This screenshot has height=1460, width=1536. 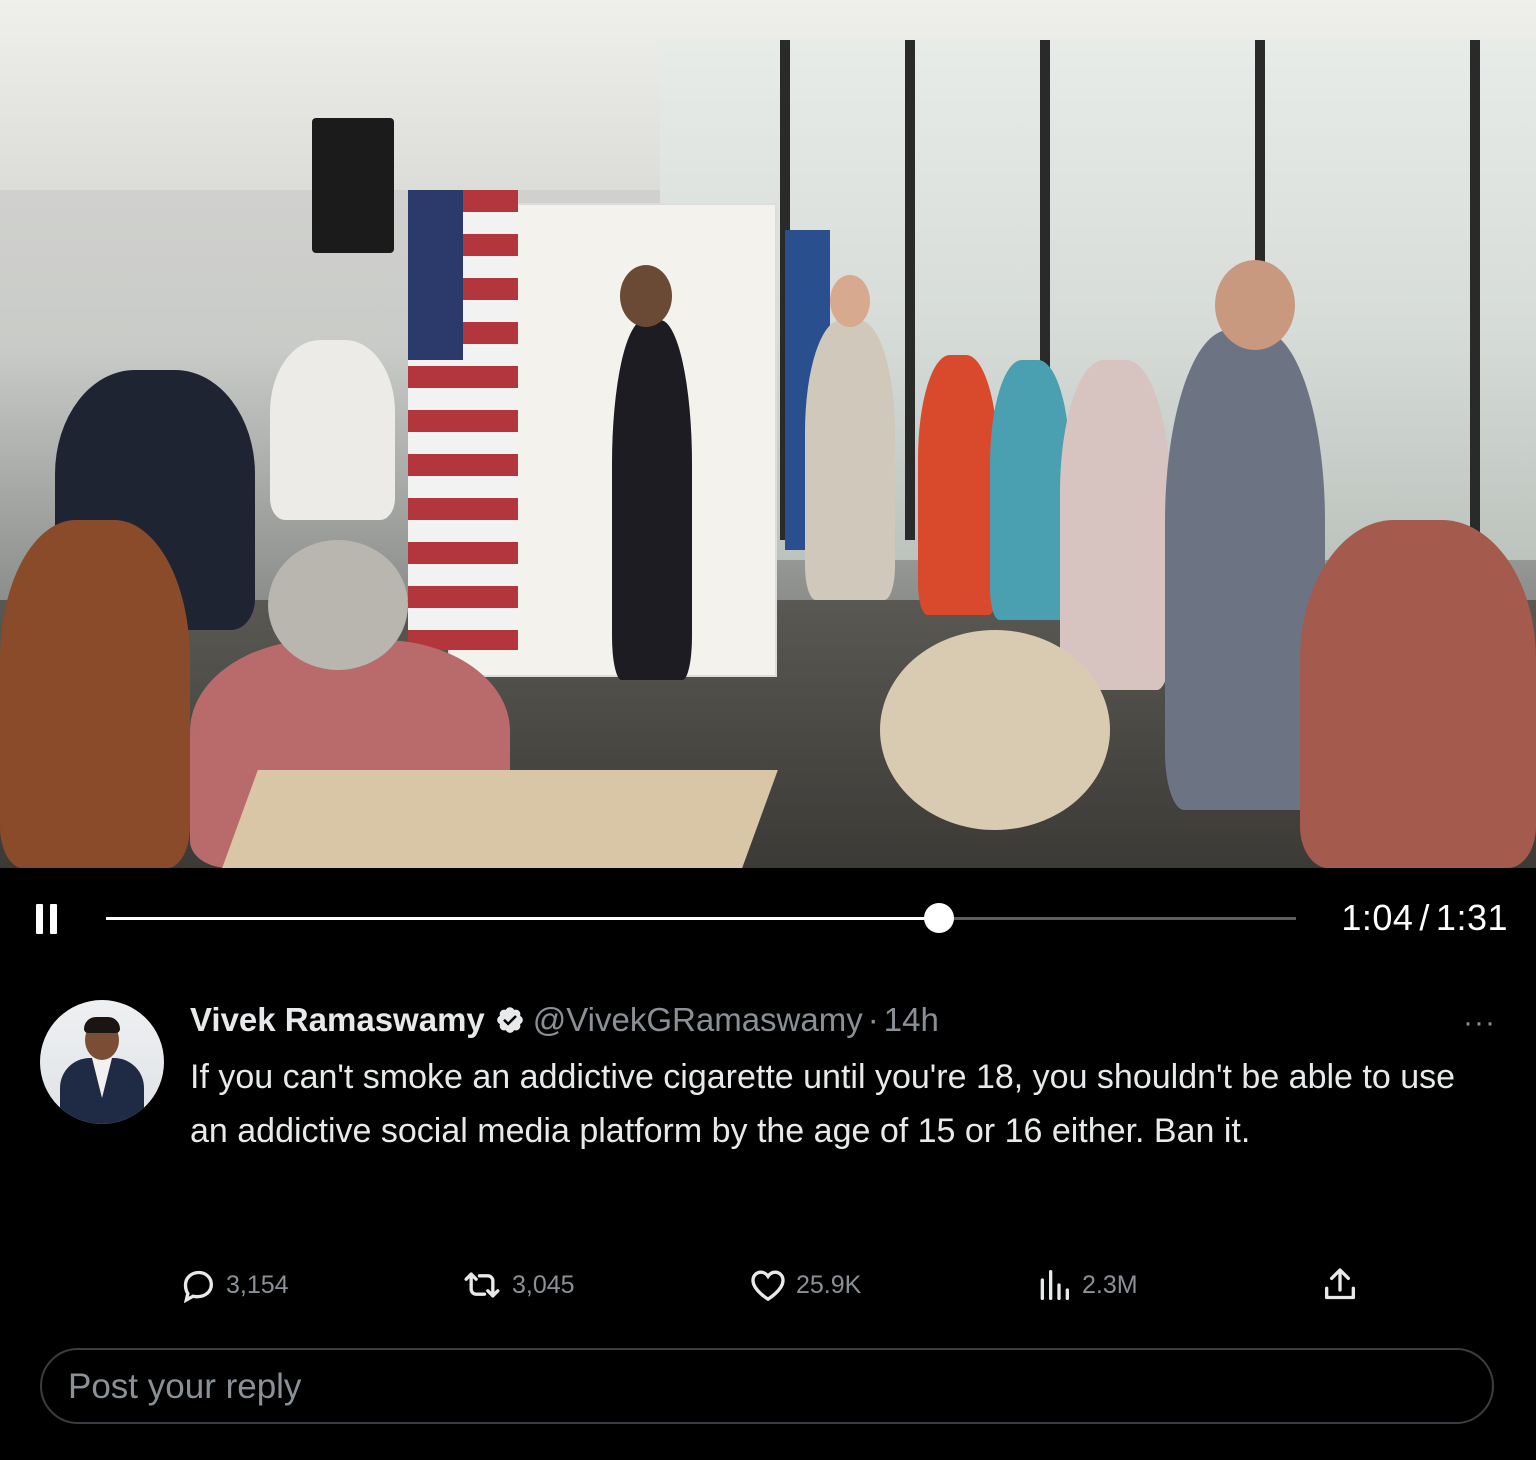 I want to click on video-frame-table, so click(x=500, y=819).